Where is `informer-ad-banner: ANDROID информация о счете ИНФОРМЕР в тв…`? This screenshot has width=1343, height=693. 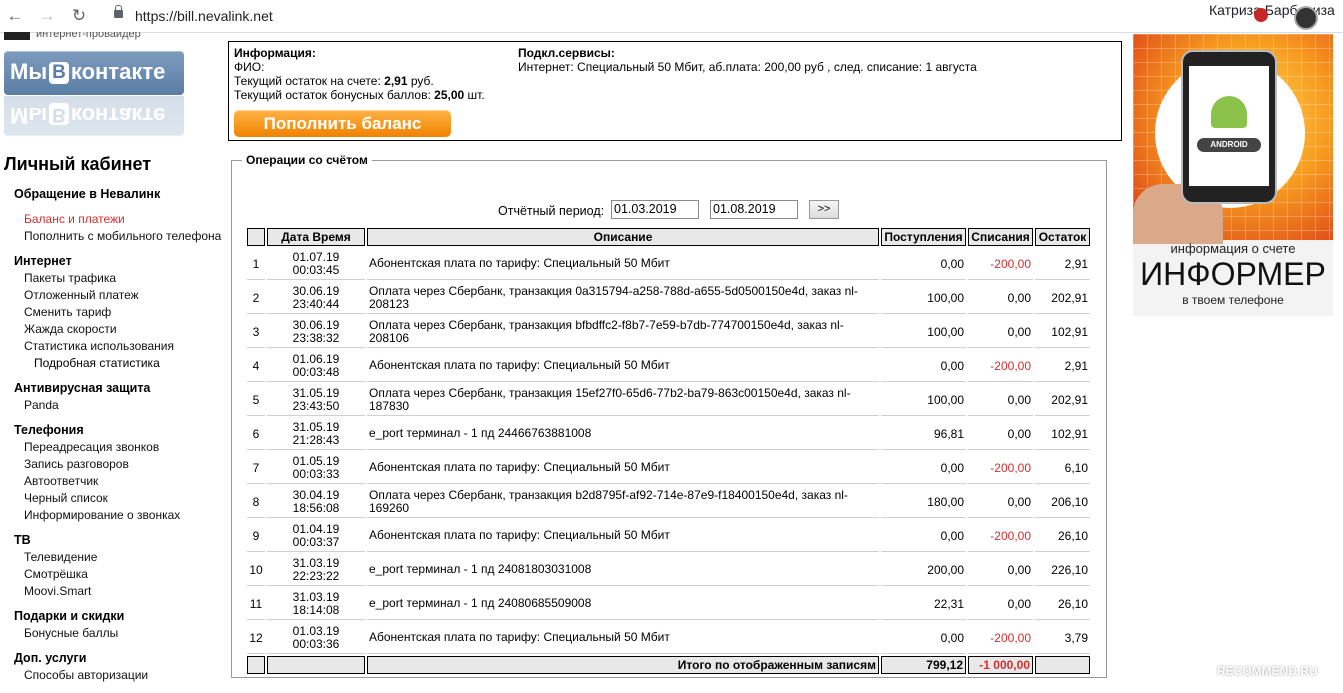 informer-ad-banner: ANDROID информация о счете ИНФОРМЕР в тв… is located at coordinates (1233, 175).